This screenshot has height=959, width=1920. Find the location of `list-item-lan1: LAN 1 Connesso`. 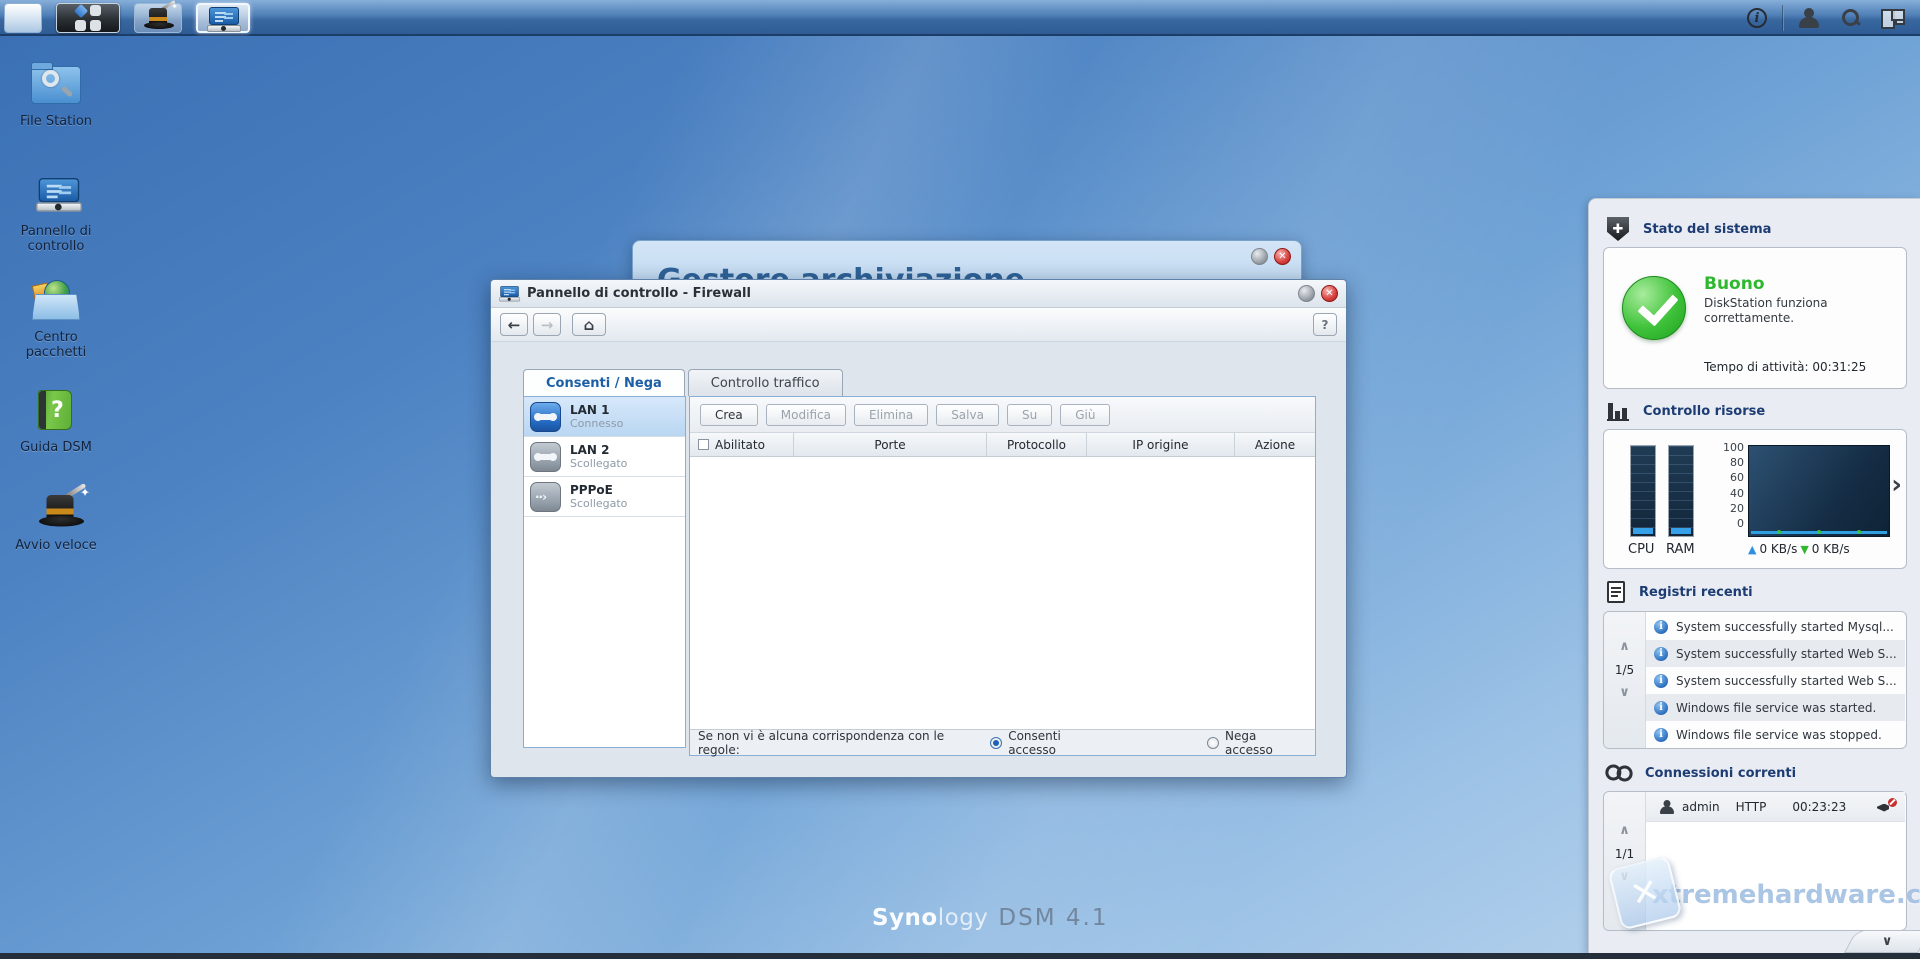

list-item-lan1: LAN 1 Connesso is located at coordinates (604, 417).